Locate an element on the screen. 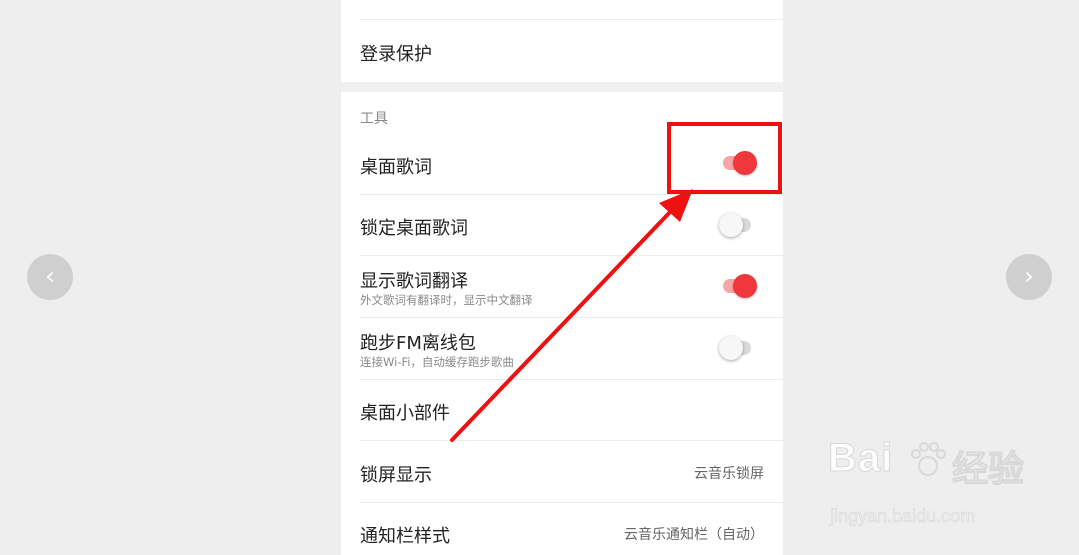 Image resolution: width=1079 pixels, height=555 pixels. watermark-brand-chinese: 经验 is located at coordinates (988, 470).